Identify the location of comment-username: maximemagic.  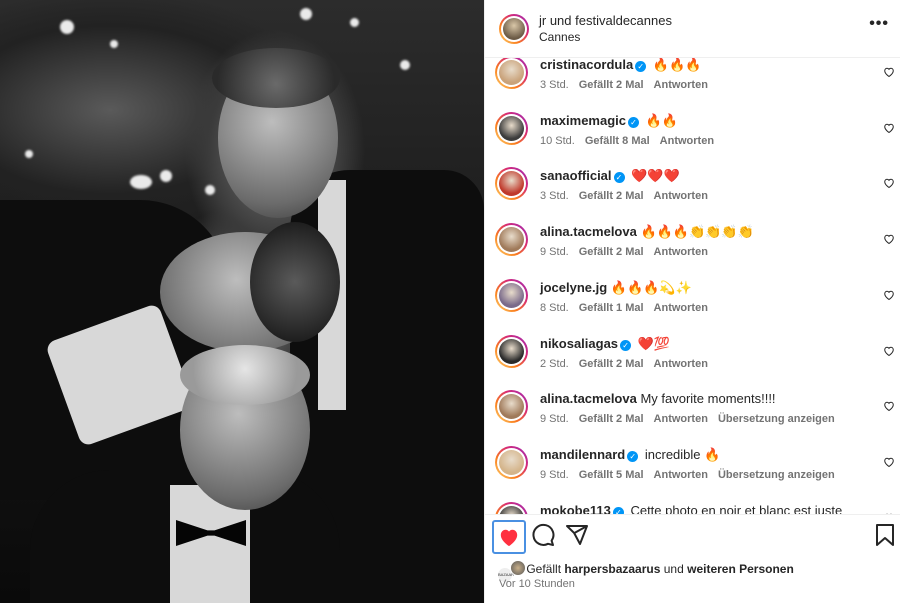
(583, 120).